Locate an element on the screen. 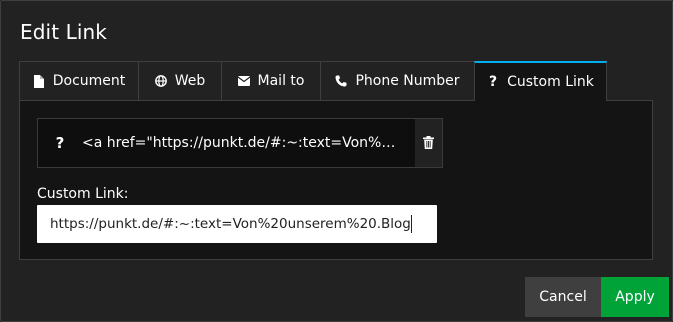 The image size is (673, 322). tab-phone-number: Phone Number is located at coordinates (397, 80).